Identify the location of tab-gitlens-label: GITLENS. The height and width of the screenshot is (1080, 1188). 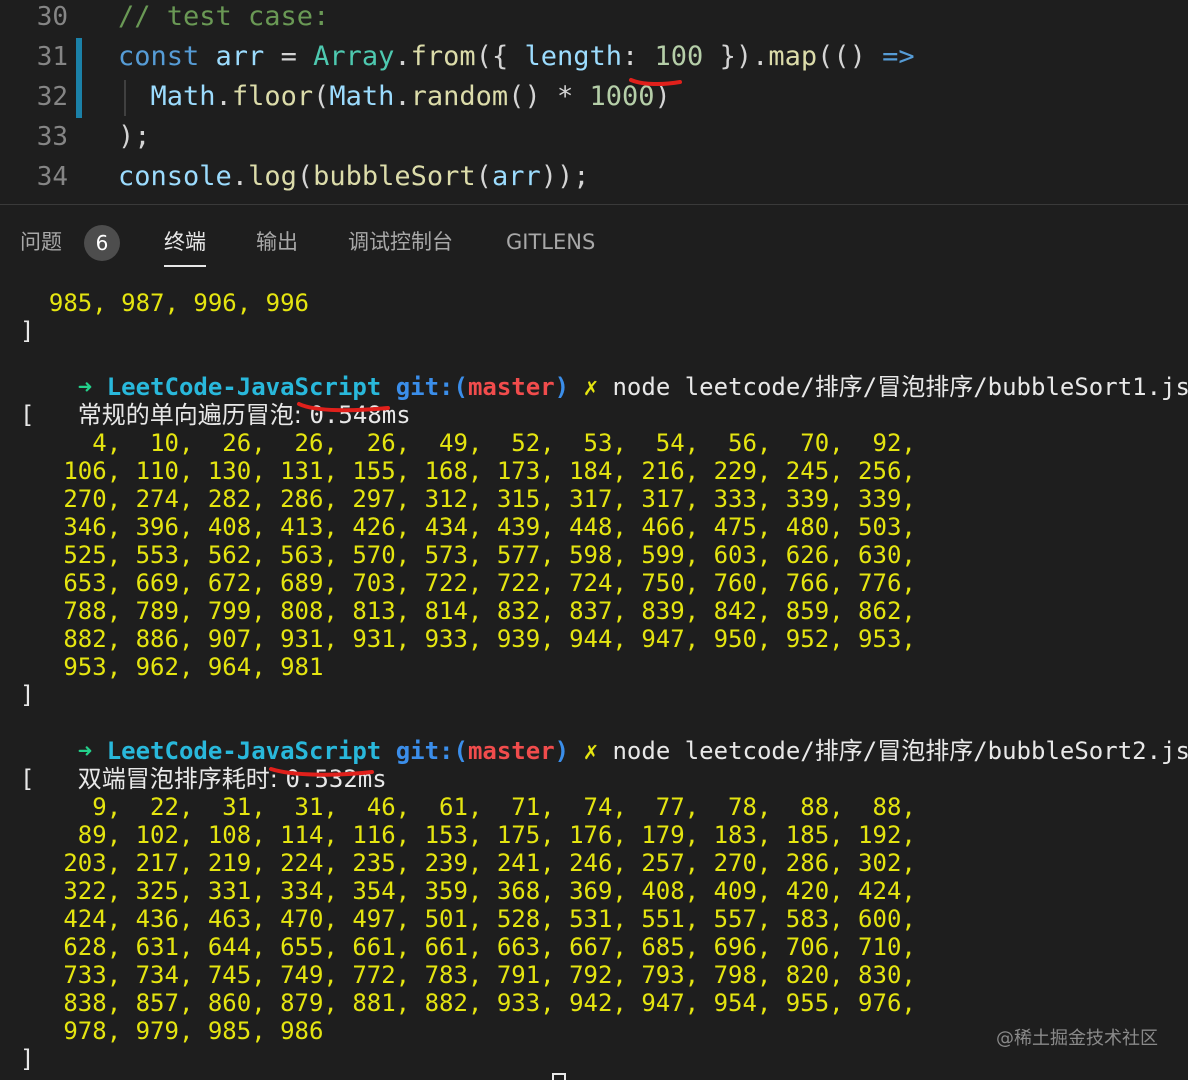
(550, 242).